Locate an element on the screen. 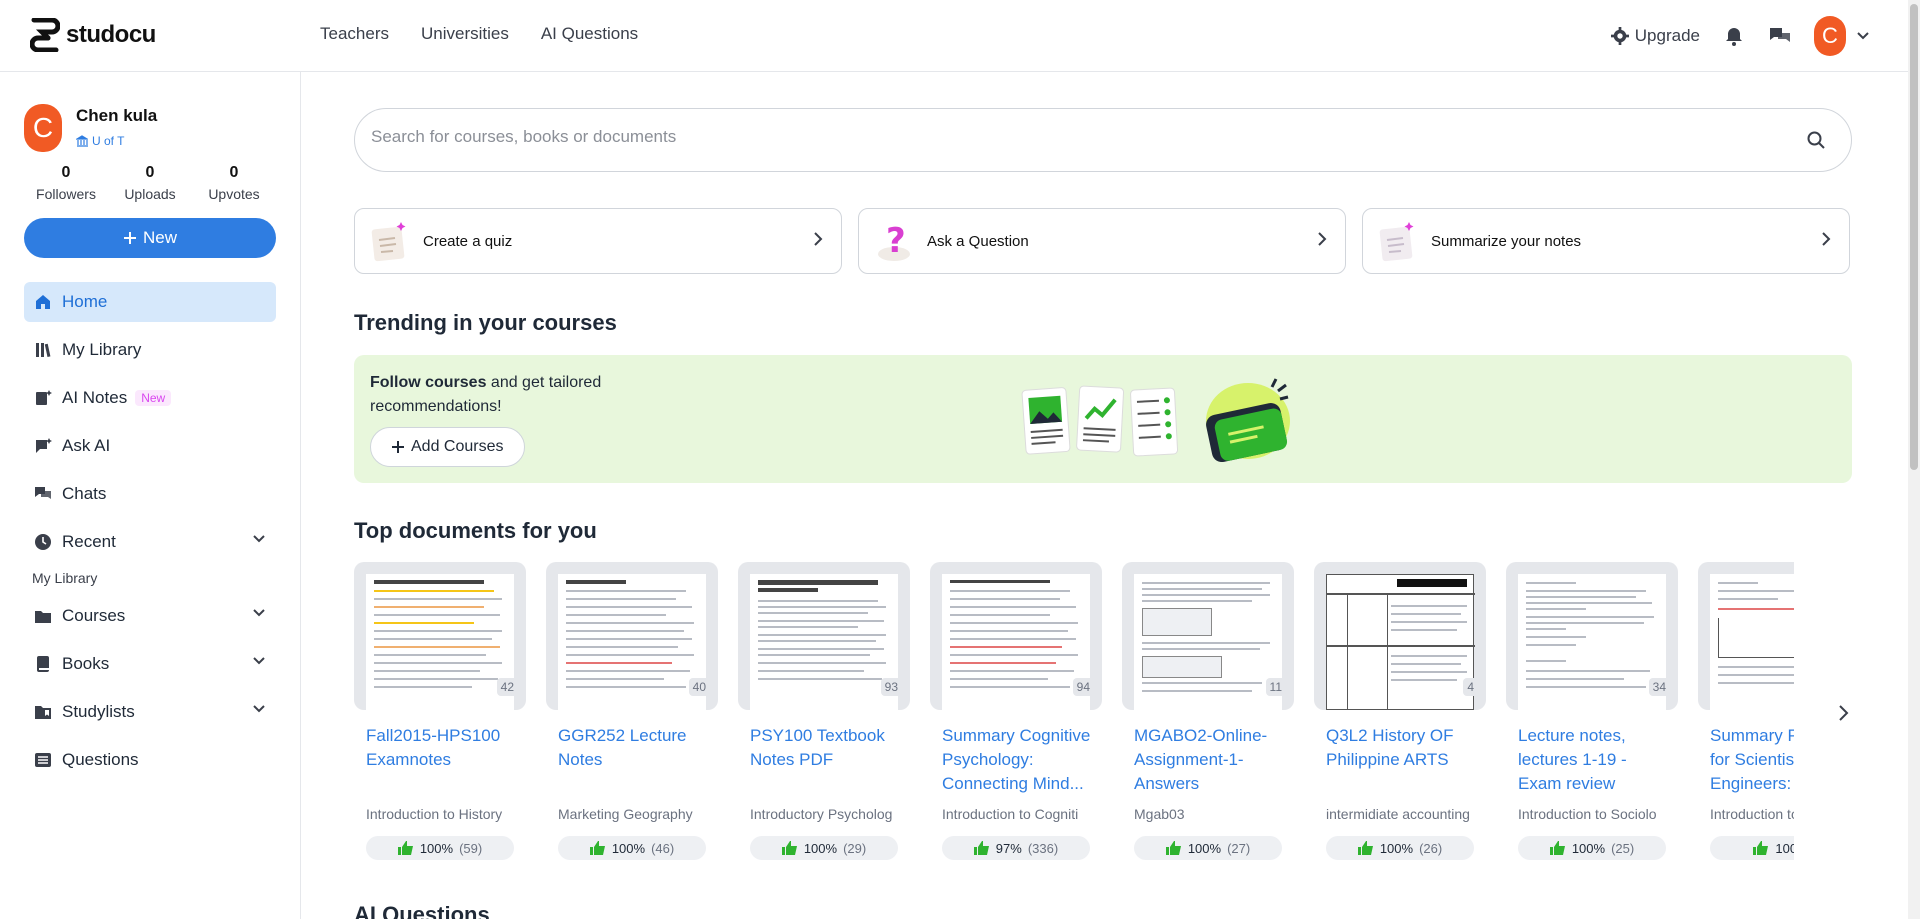 This screenshot has width=1920, height=919. studocu-logo: studocu is located at coordinates (93, 35).